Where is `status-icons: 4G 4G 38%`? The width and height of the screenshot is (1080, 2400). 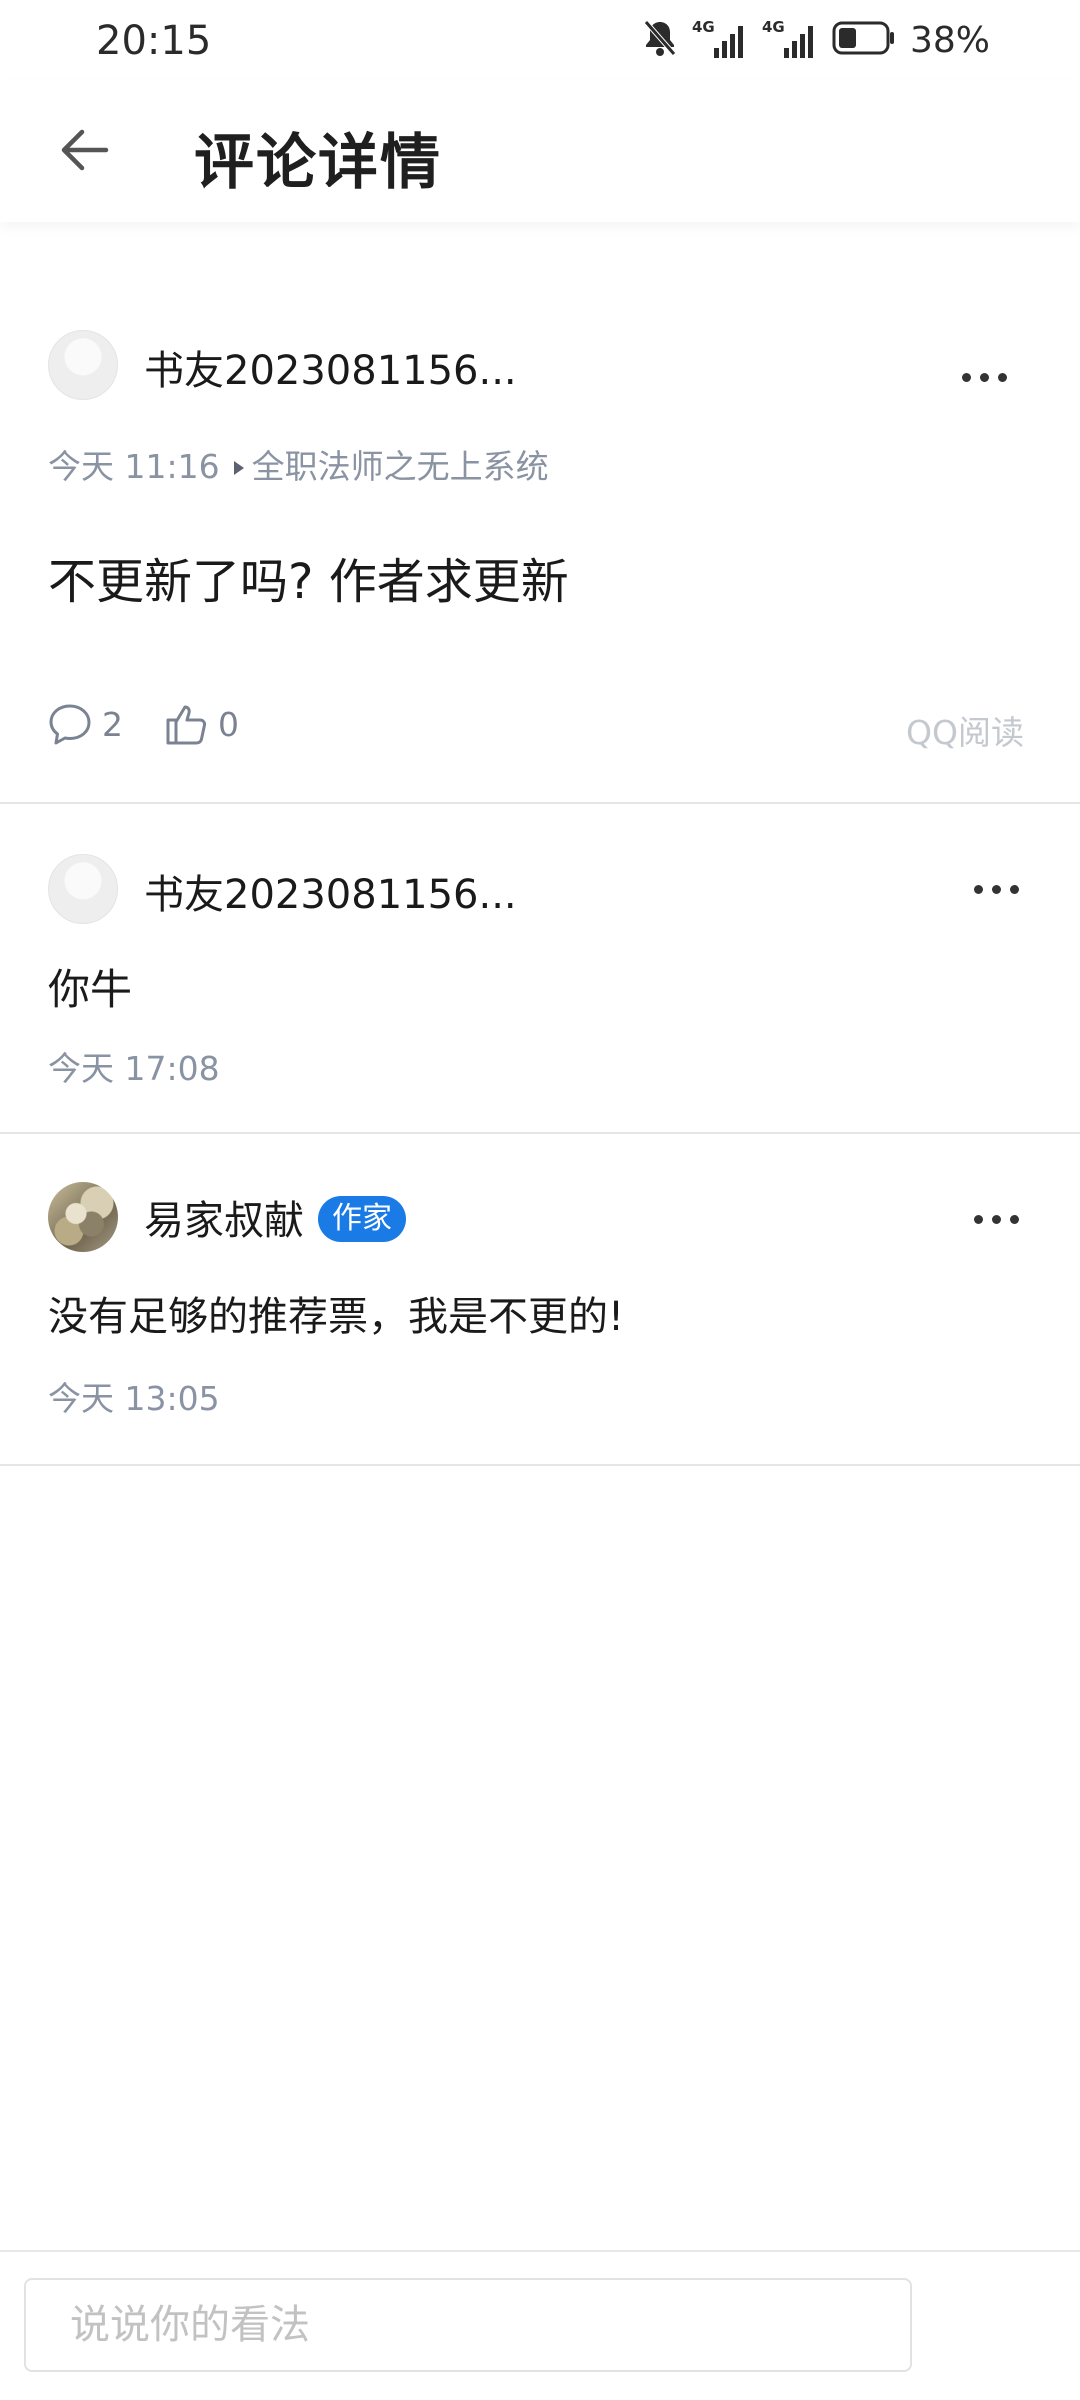
status-icons: 4G 4G 38% is located at coordinates (816, 40).